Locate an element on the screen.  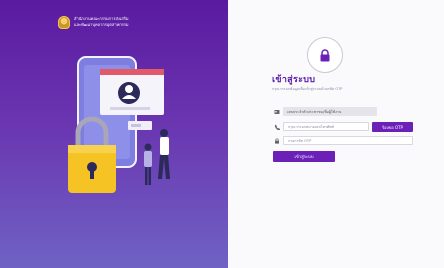
organization-name-line2: และพัฒนาบุคลากรอุตสาหกรรม is located at coordinates (101, 24).